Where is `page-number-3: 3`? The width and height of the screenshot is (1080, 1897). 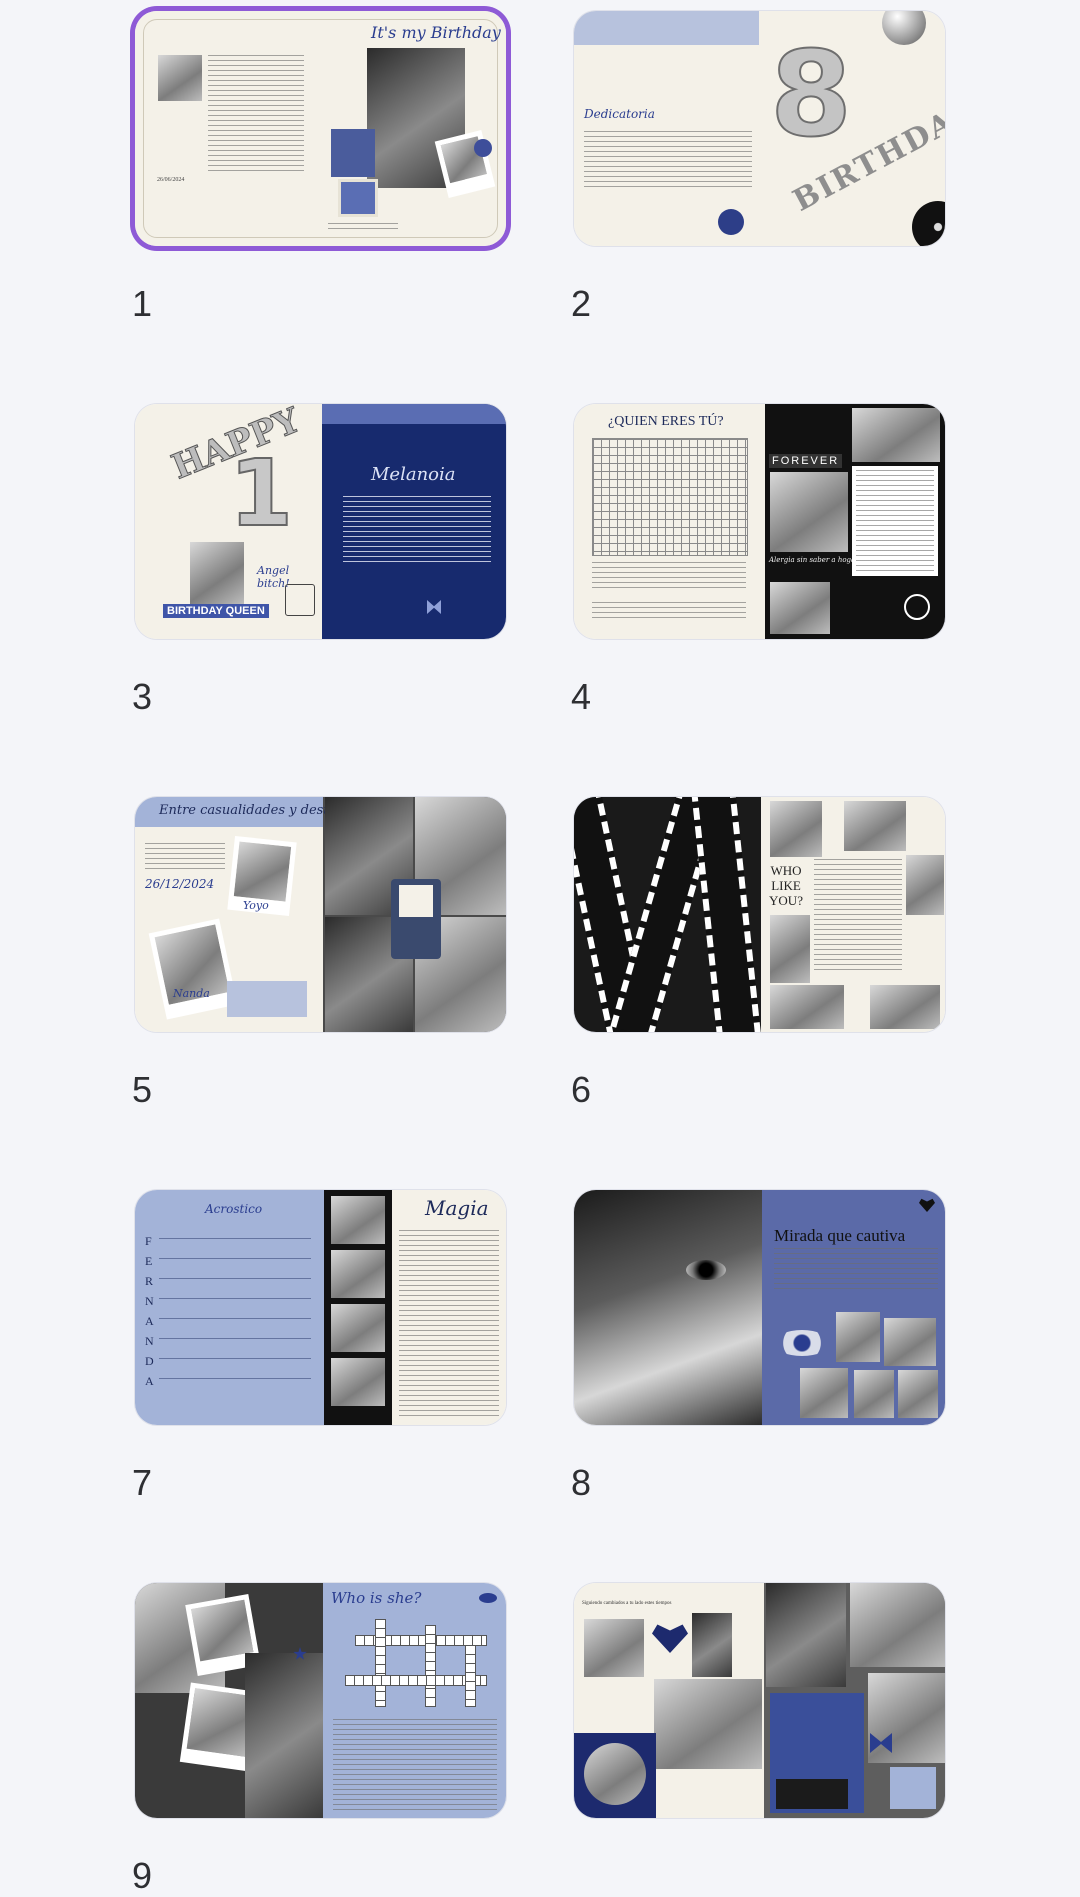
page-number-3: 3 is located at coordinates (142, 696).